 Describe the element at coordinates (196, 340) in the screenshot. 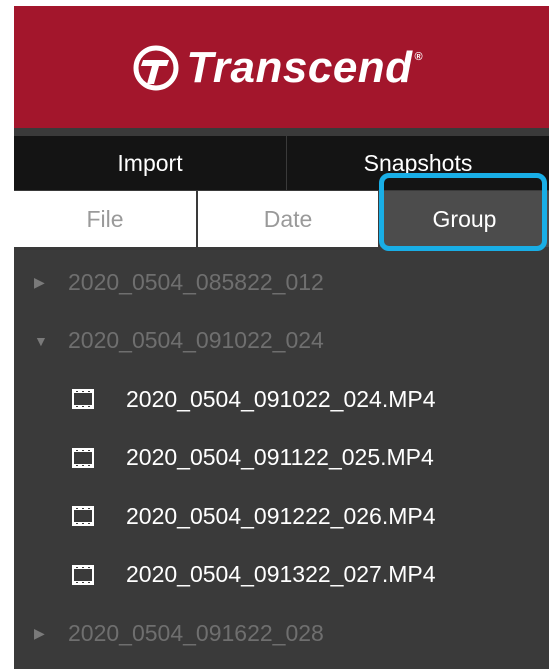

I see `group-name: 2020_0504_091022_024` at that location.